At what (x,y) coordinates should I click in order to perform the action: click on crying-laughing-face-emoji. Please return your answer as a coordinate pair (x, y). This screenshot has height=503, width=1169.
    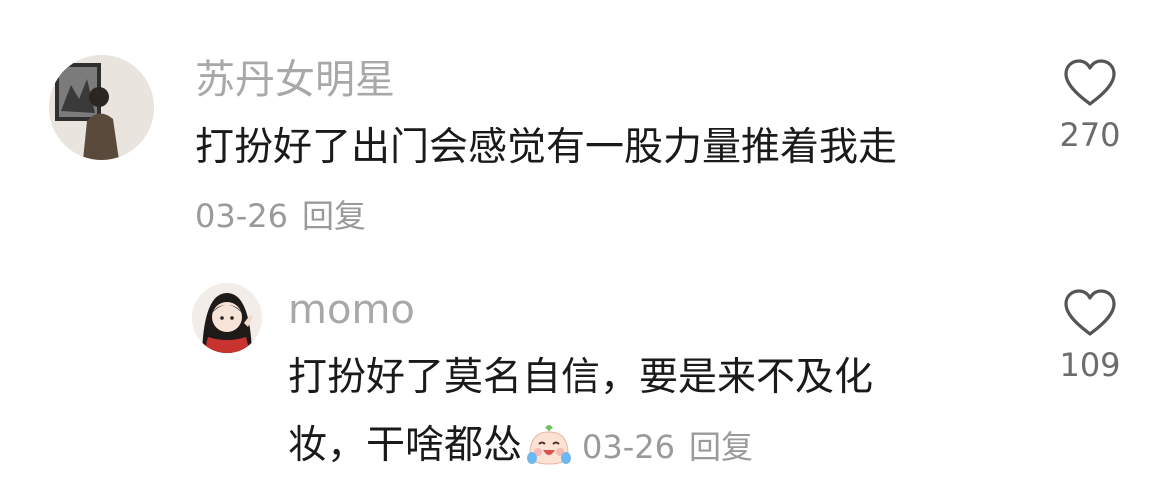
    Looking at the image, I should click on (549, 448).